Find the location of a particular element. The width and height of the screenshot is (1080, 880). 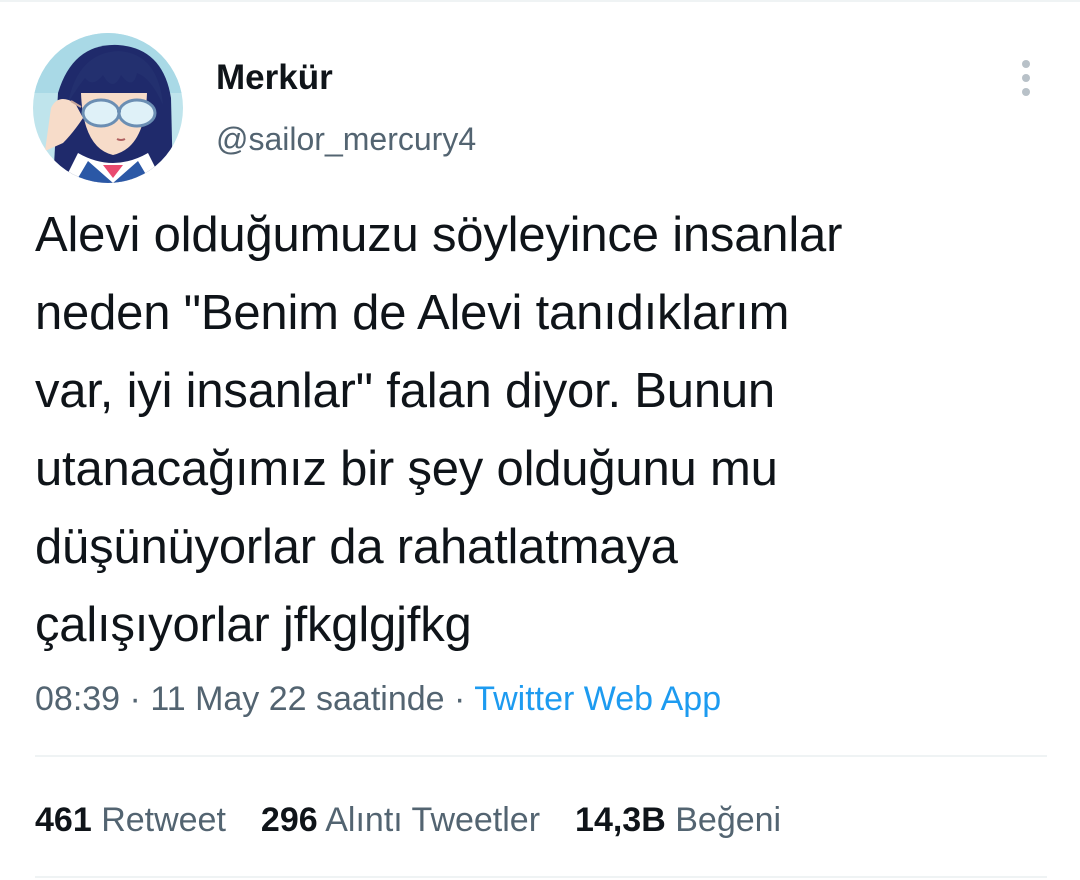

anime-avatar-icon is located at coordinates (108, 108).